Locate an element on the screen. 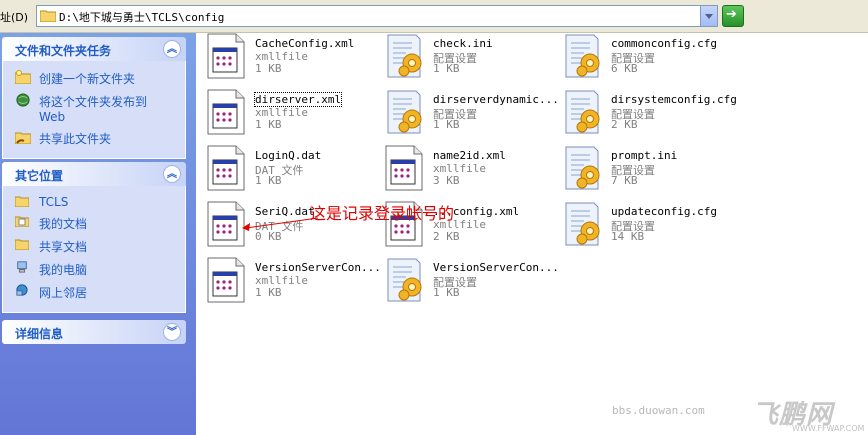 The width and height of the screenshot is (868, 435). file-item: dirserver.xml xmllfile 1 KB is located at coordinates (287, 115).